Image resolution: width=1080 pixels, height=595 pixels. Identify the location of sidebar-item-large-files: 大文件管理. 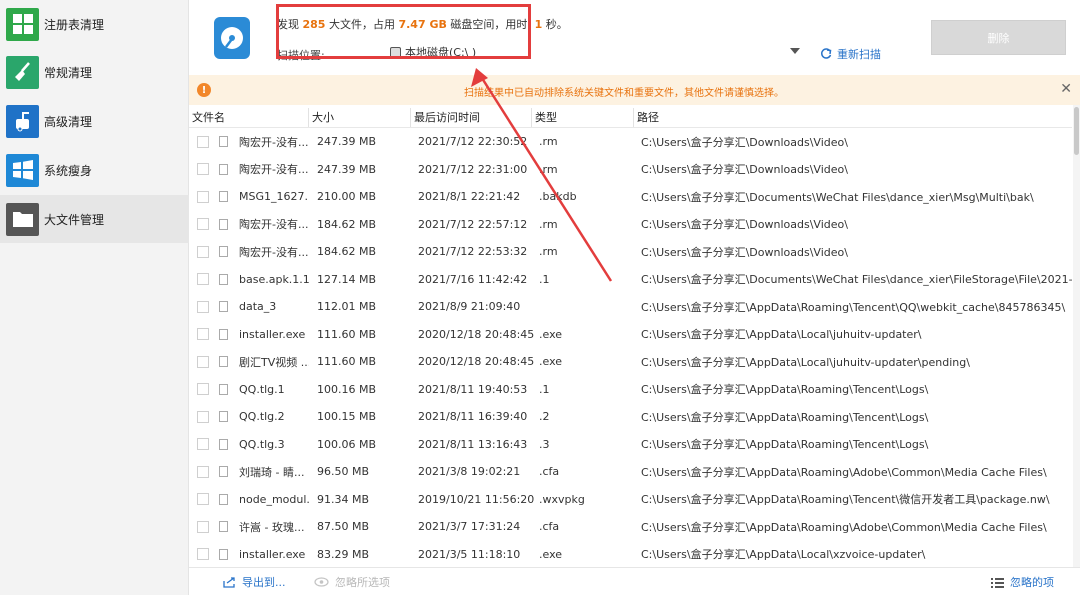
(94, 219).